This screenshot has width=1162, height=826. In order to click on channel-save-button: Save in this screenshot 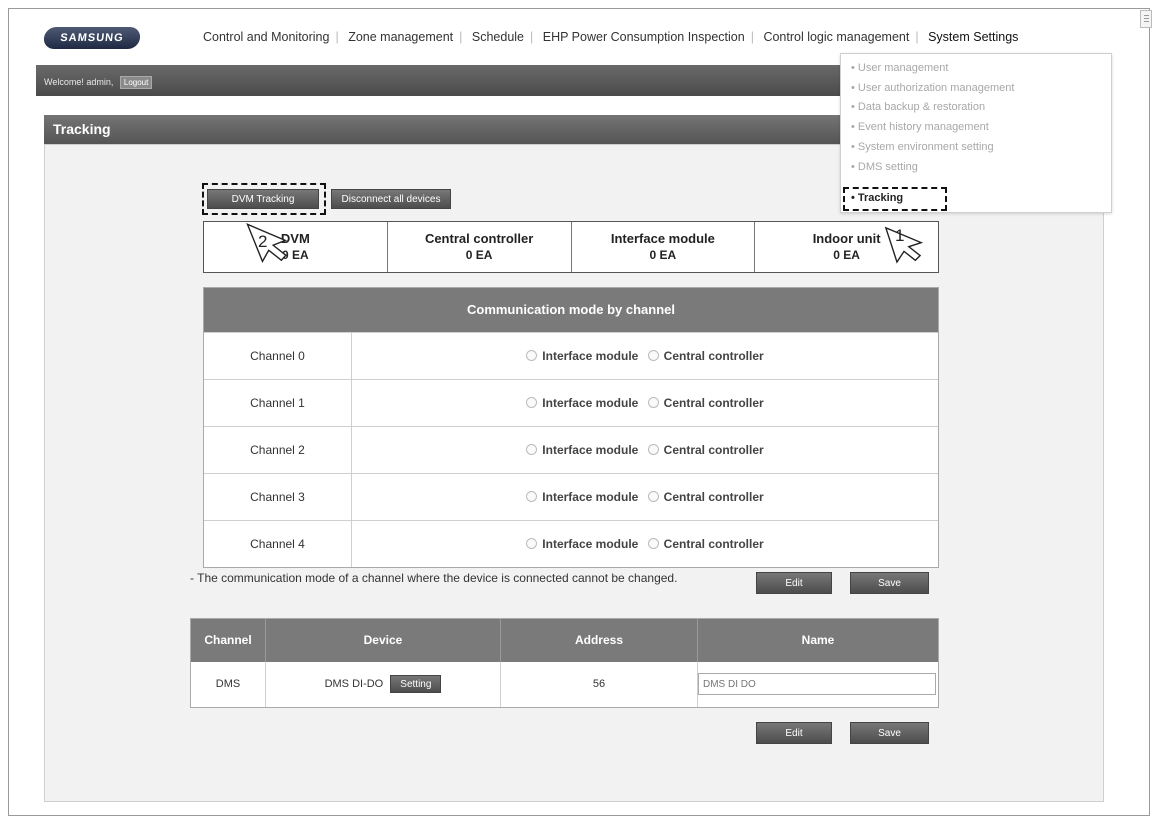, I will do `click(889, 583)`.